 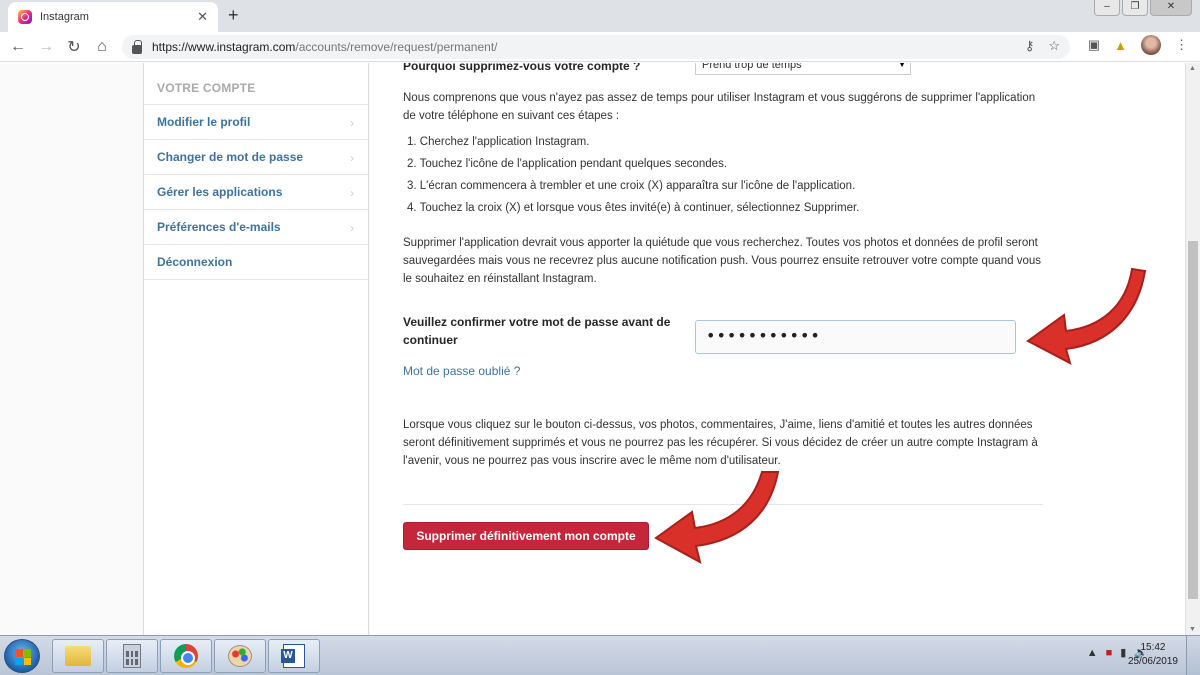 What do you see at coordinates (224, 47) in the screenshot?
I see `url-domain: https://www.instagram.com` at bounding box center [224, 47].